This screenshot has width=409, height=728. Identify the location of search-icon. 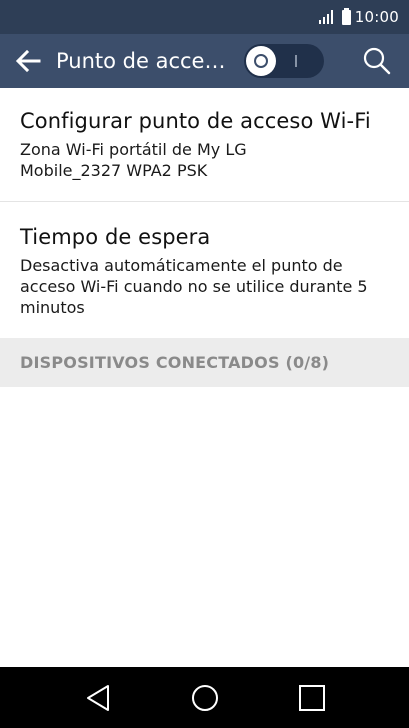
(377, 61).